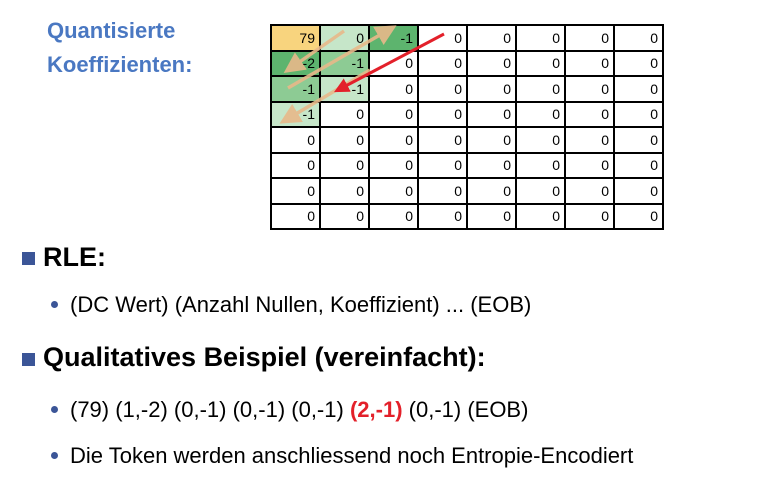 This screenshot has height=479, width=770. I want to click on note-item-bullet, so click(54, 455).